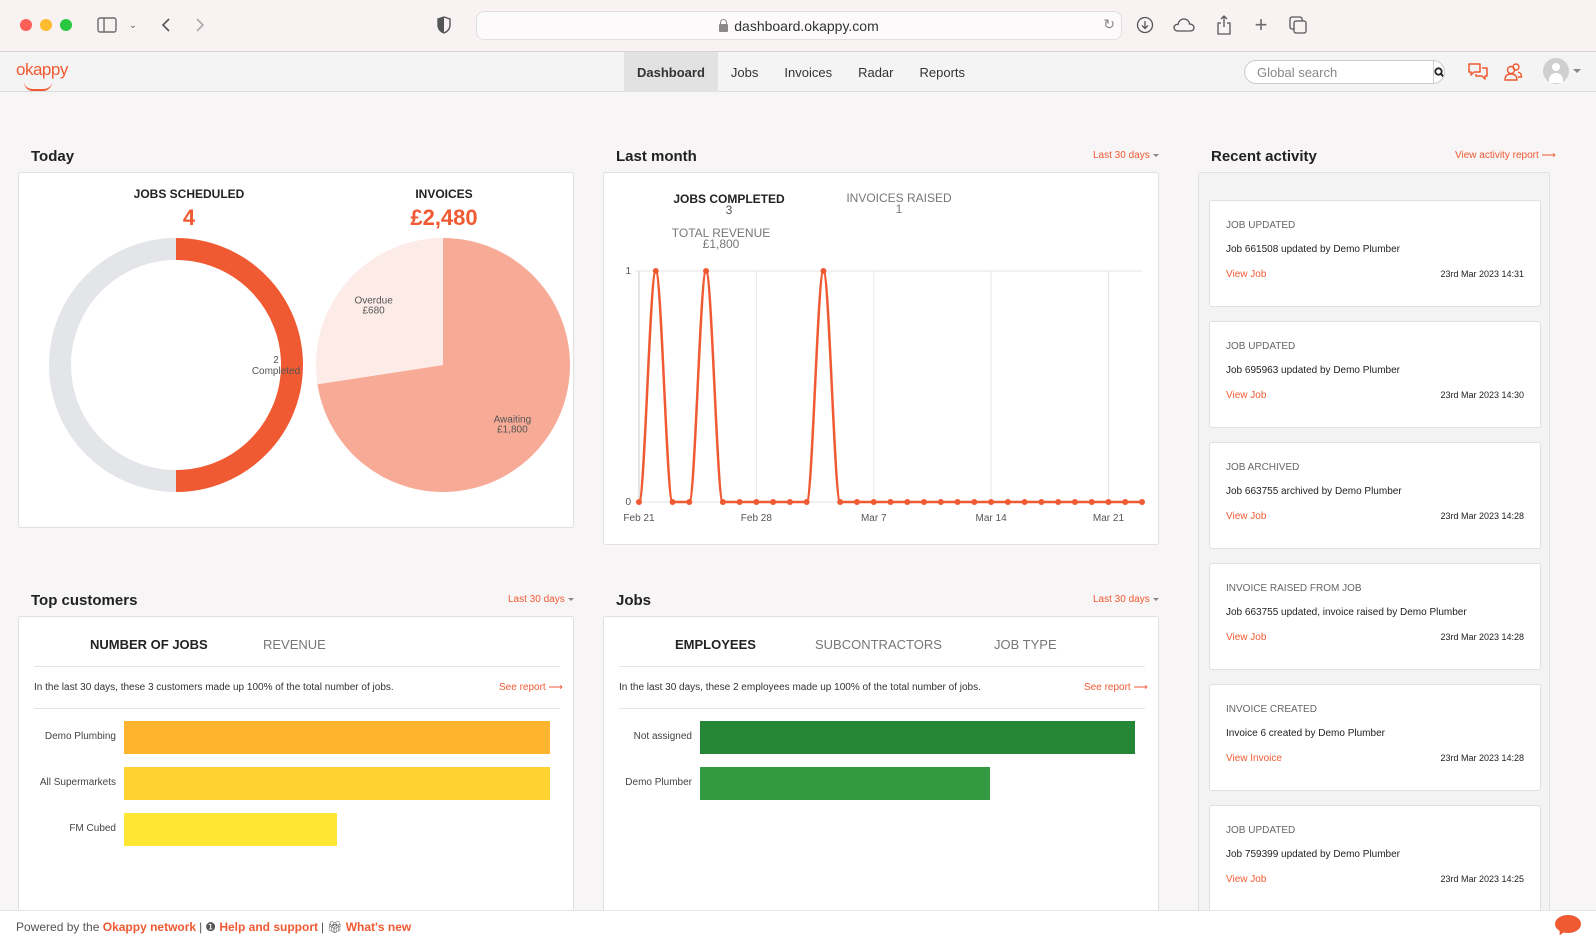 This screenshot has width=1596, height=941. I want to click on nav-reports: Reports, so click(943, 72).